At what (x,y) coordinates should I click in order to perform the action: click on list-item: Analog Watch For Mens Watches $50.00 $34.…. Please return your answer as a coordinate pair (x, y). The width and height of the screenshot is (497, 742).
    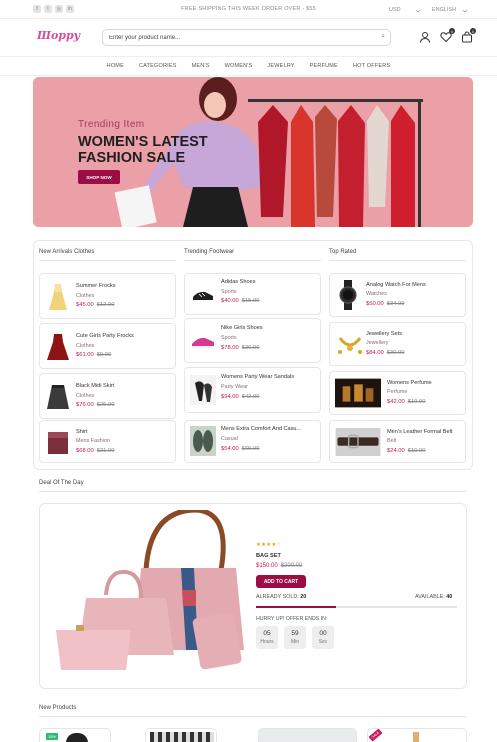
    Looking at the image, I should click on (397, 295).